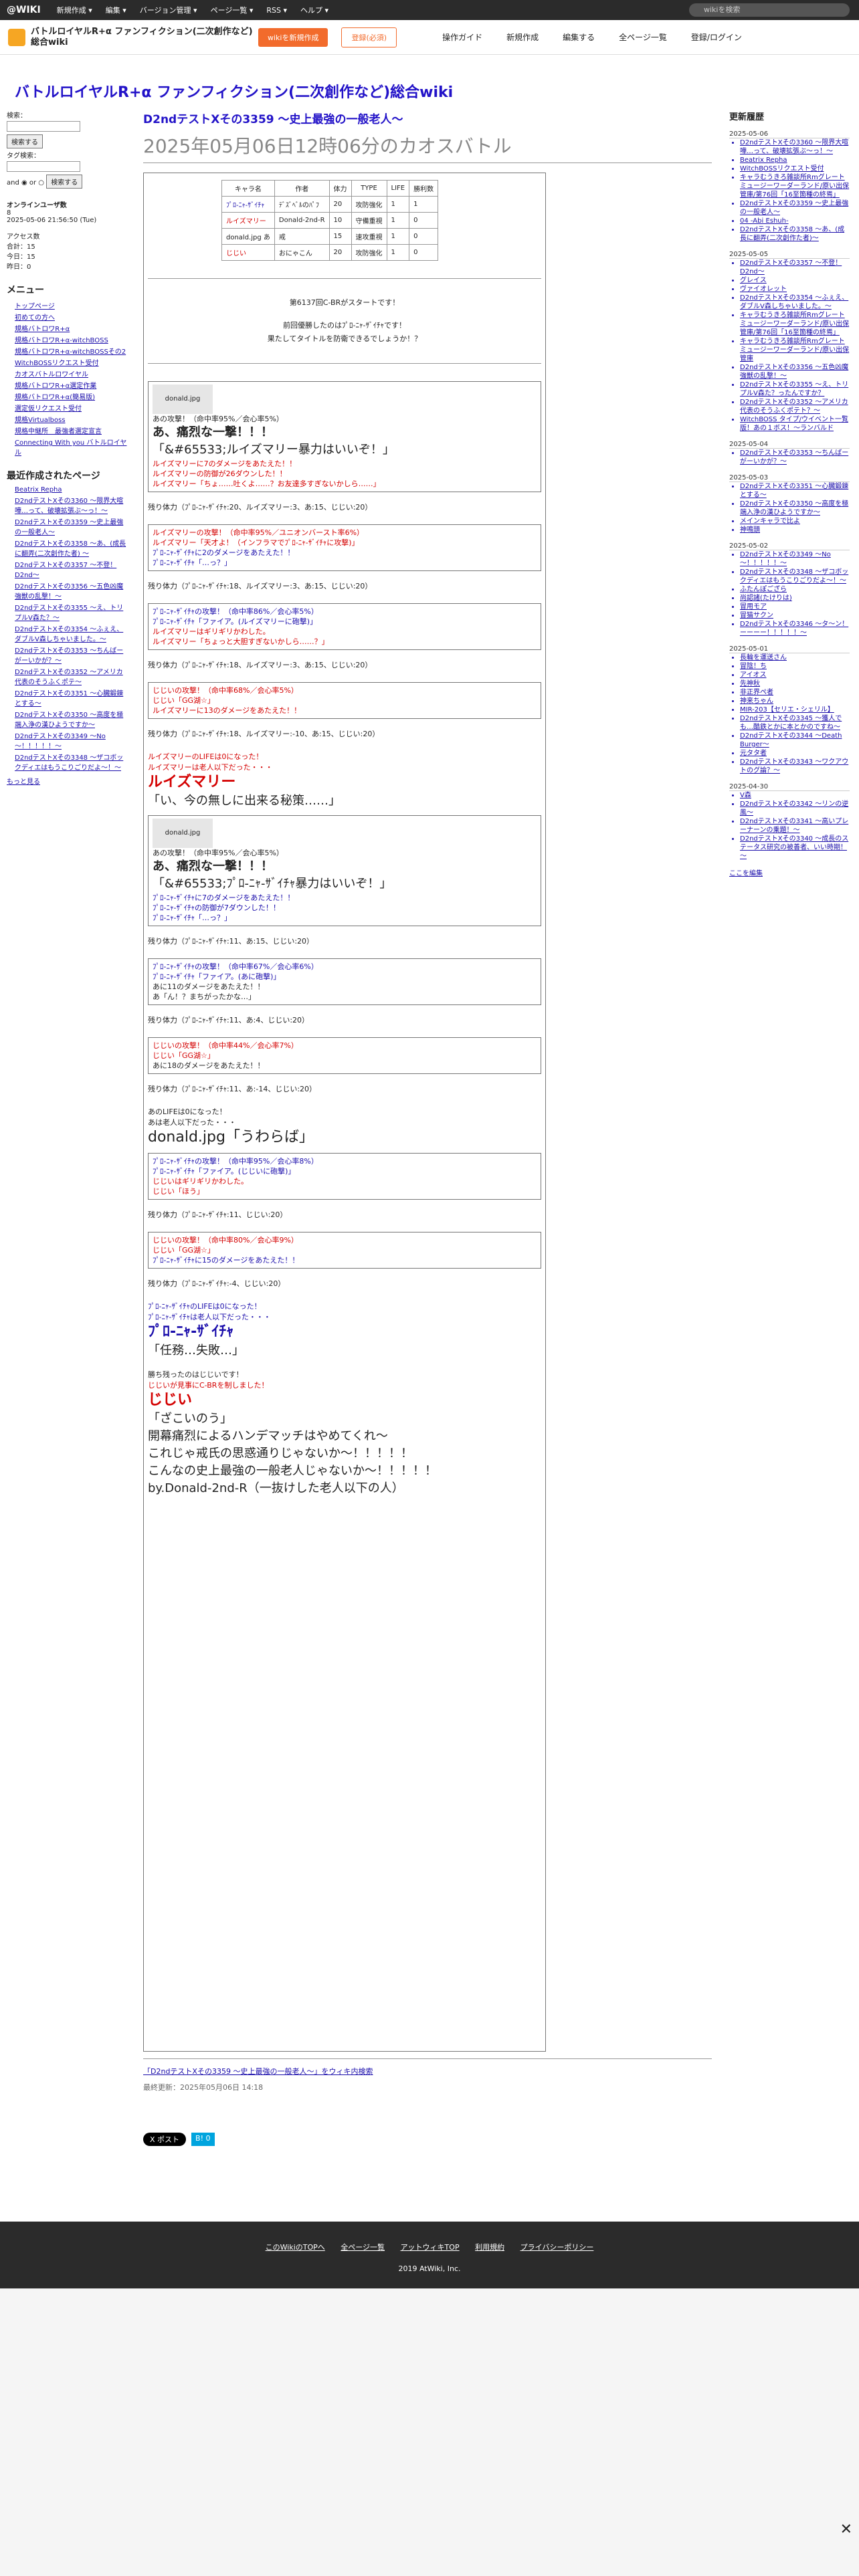 This screenshot has width=859, height=2576. Describe the element at coordinates (71, 430) in the screenshot. I see `menu-item: 規格中継所 最強者選定宣言` at that location.